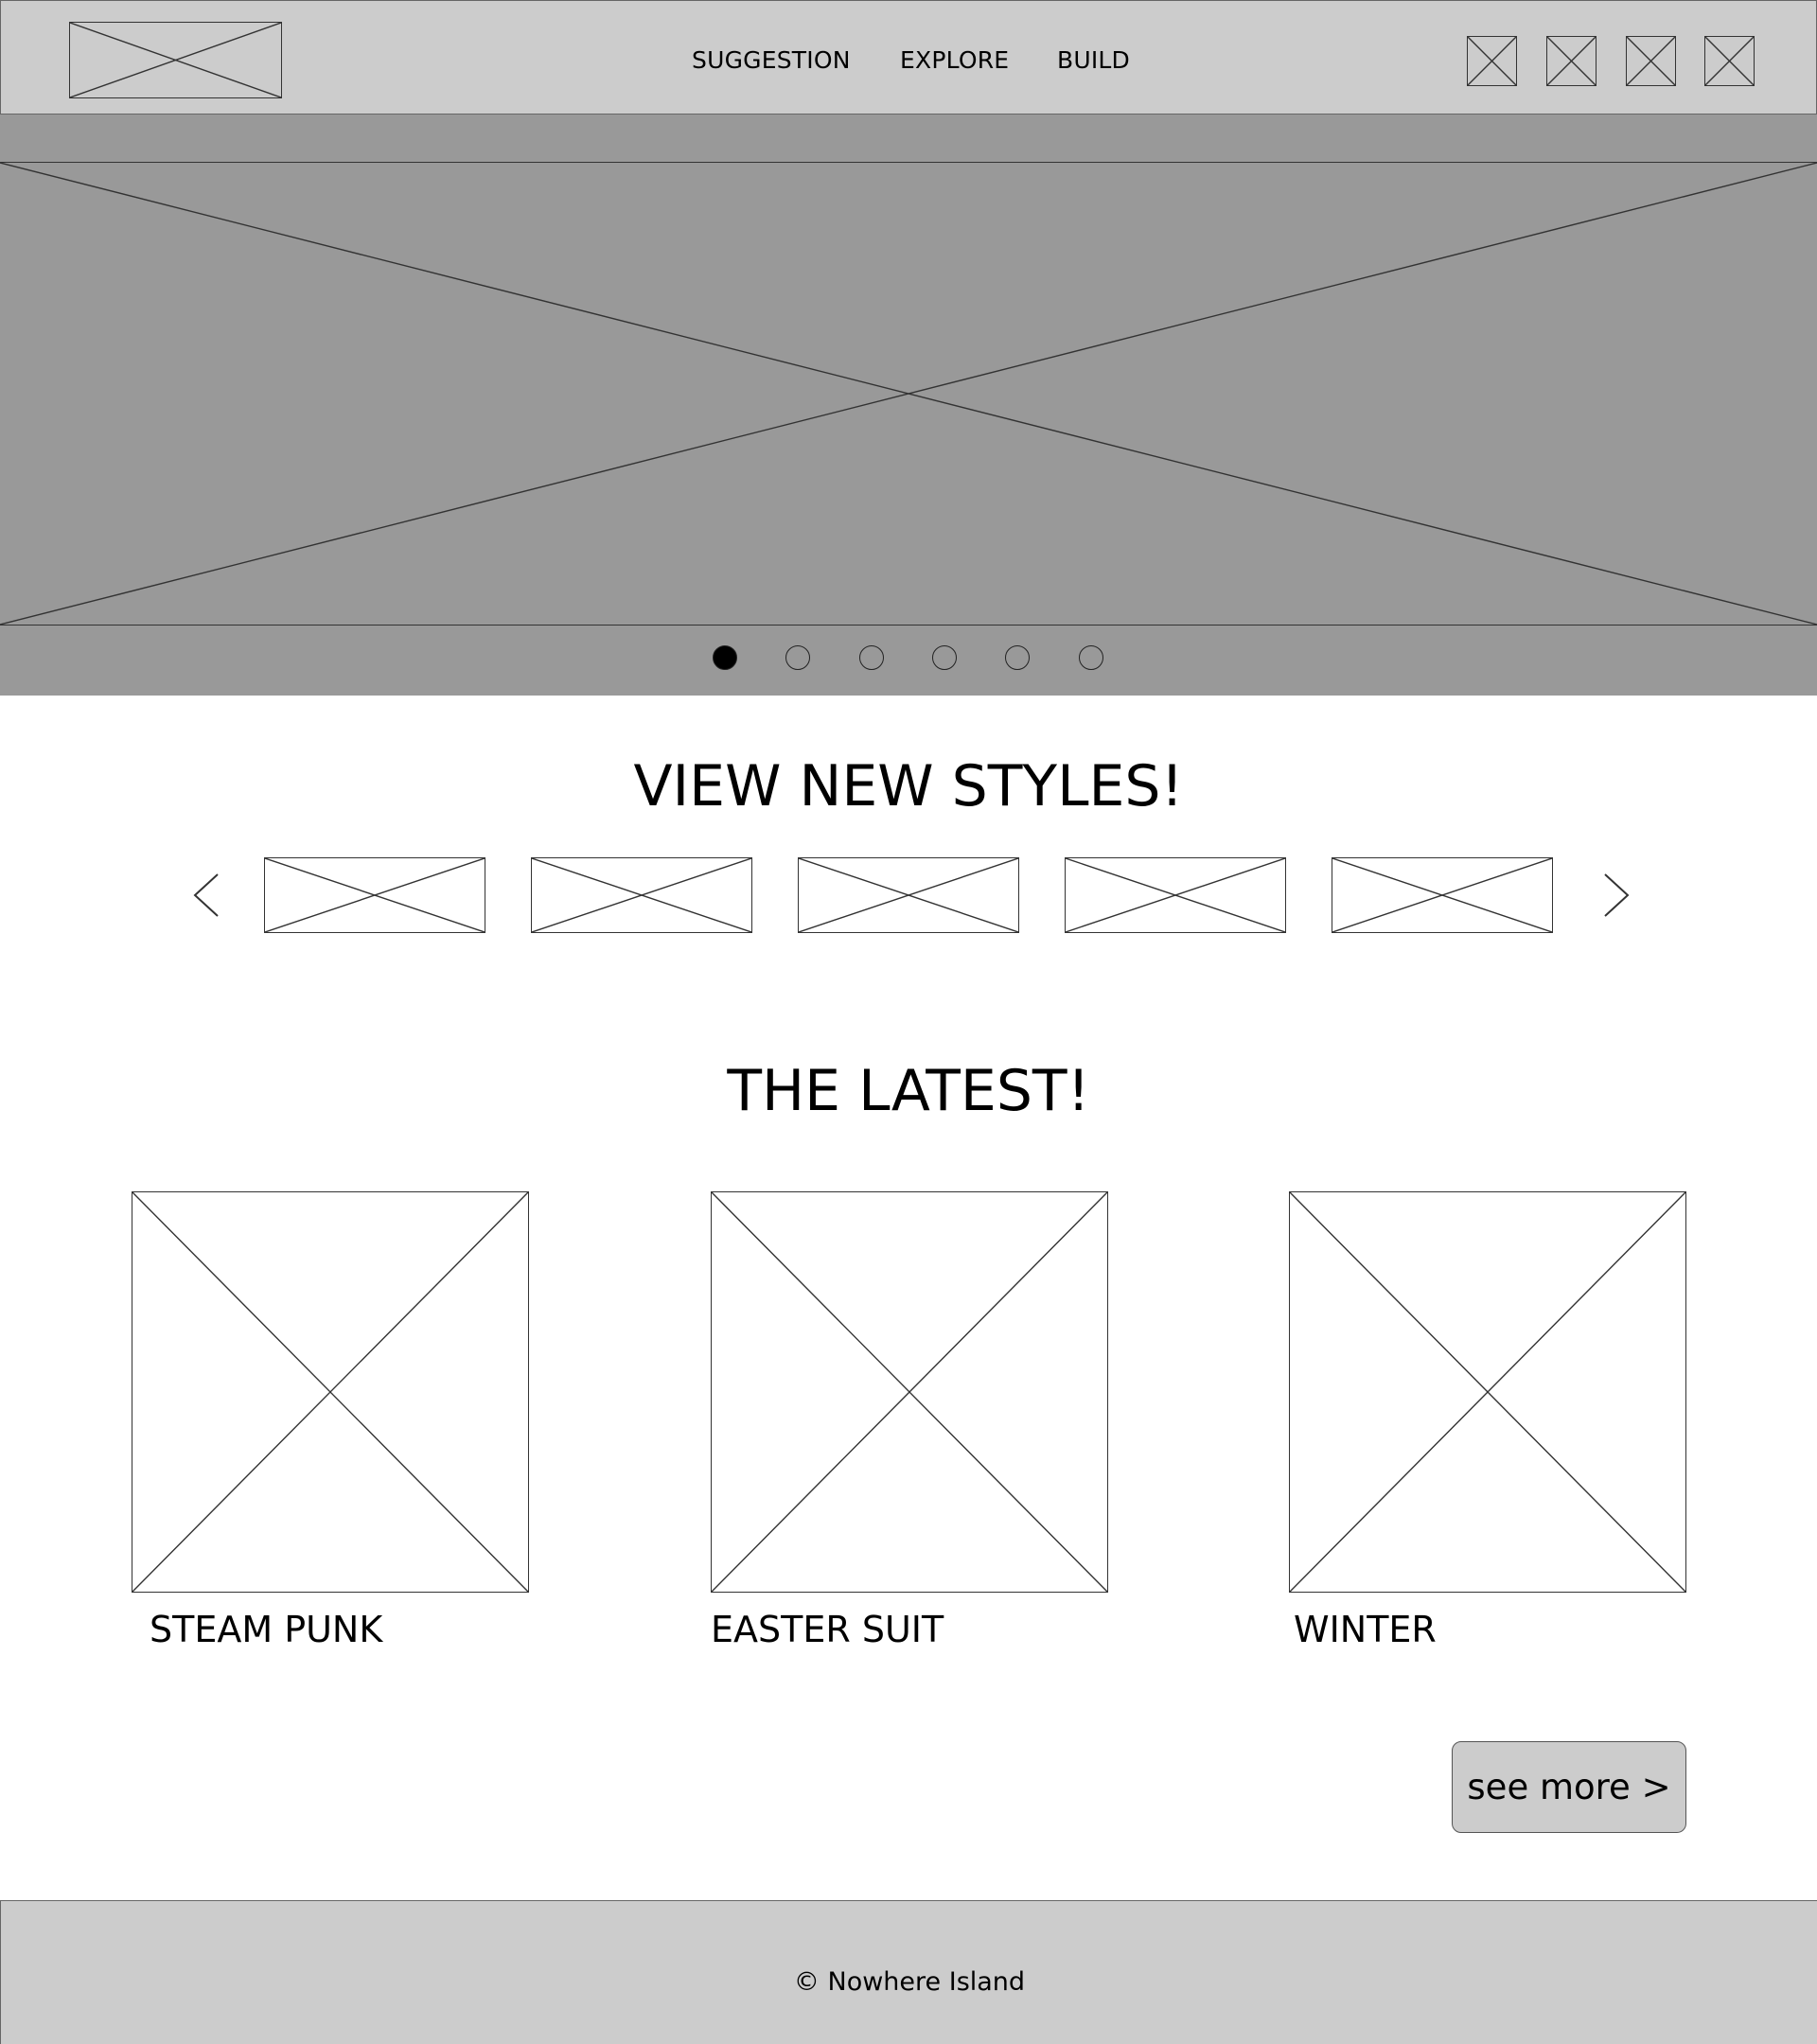 This screenshot has width=1817, height=2044. What do you see at coordinates (771, 60) in the screenshot?
I see `nav-item-suggestion: SUGGESTION` at bounding box center [771, 60].